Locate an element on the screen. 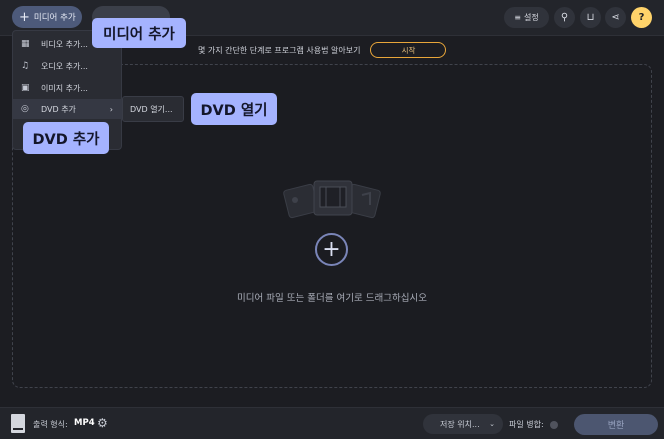 This screenshot has height=439, width=664. settings-label: 설정 is located at coordinates (531, 17).